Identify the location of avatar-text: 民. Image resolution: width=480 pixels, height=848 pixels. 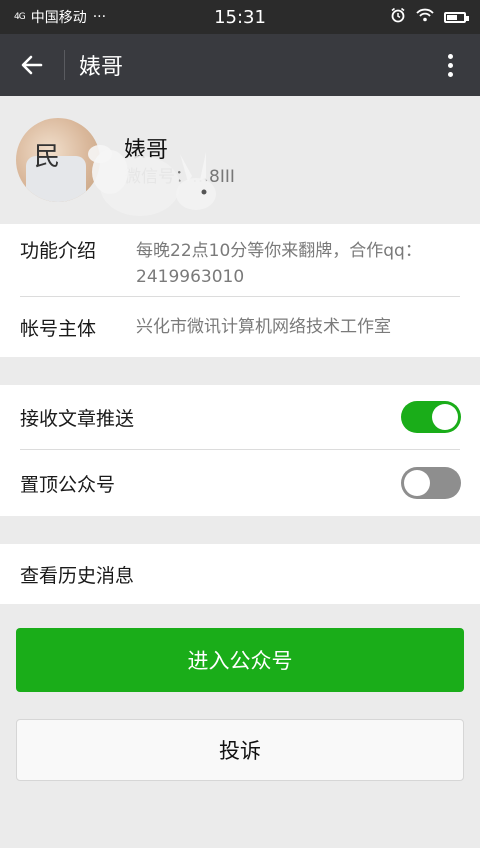
(47, 157).